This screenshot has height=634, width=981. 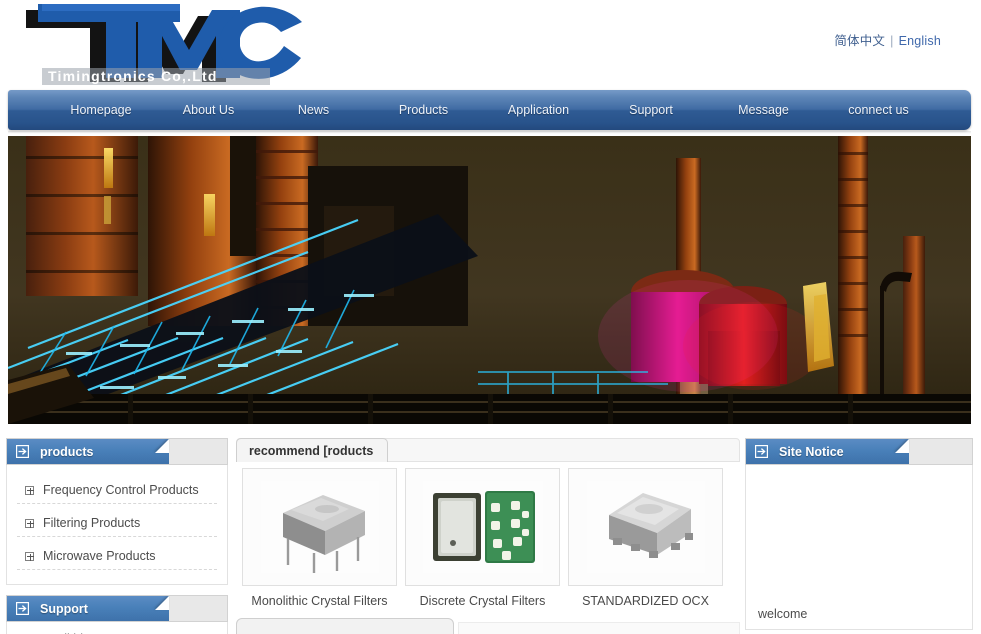 I want to click on support-panel-header: Support, so click(x=117, y=608).